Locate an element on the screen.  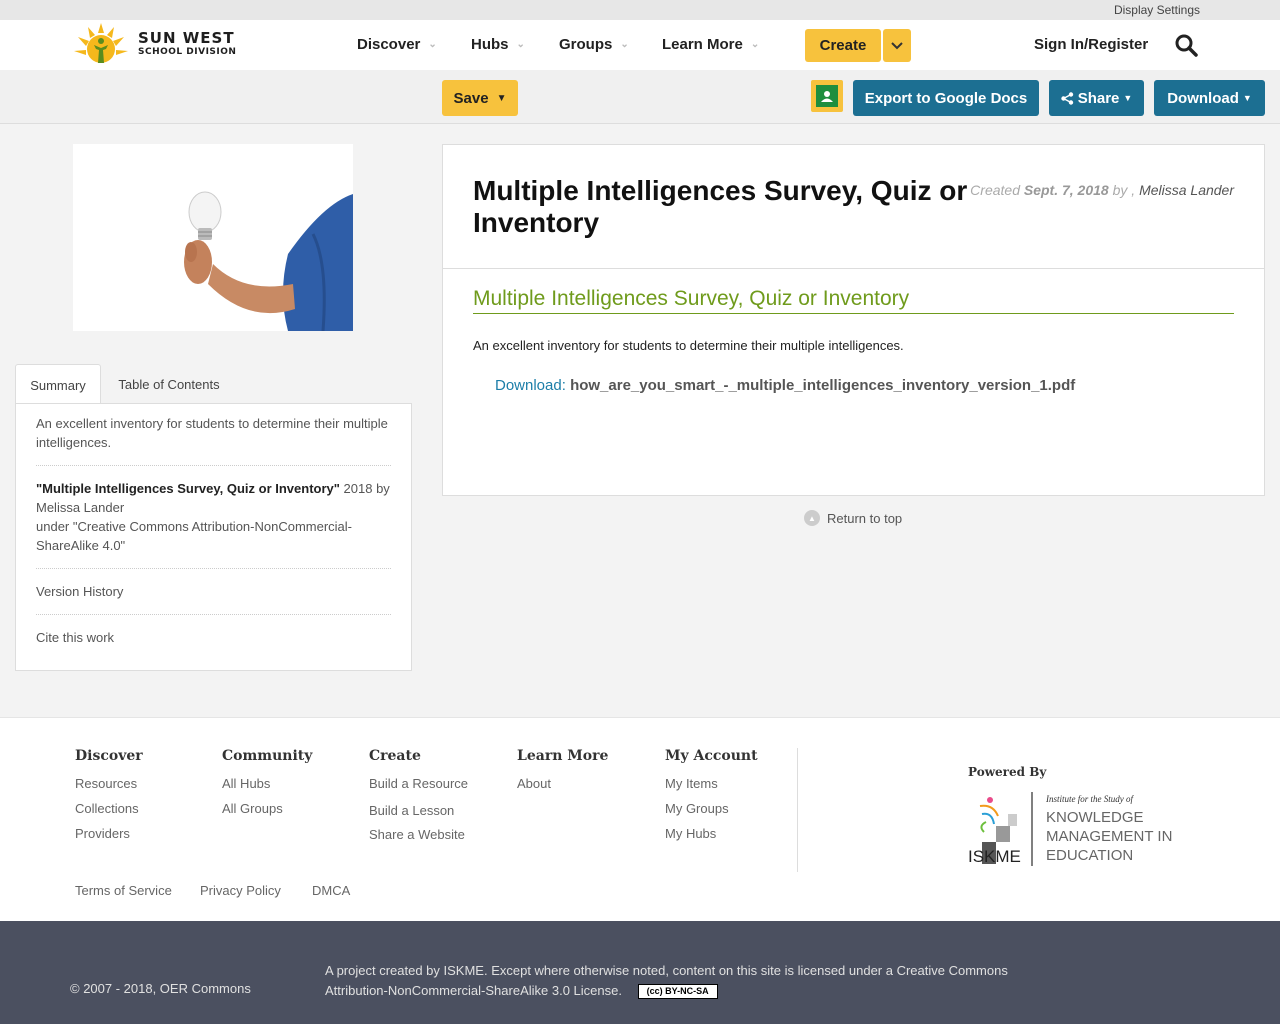
share-icon is located at coordinates (1066, 98).